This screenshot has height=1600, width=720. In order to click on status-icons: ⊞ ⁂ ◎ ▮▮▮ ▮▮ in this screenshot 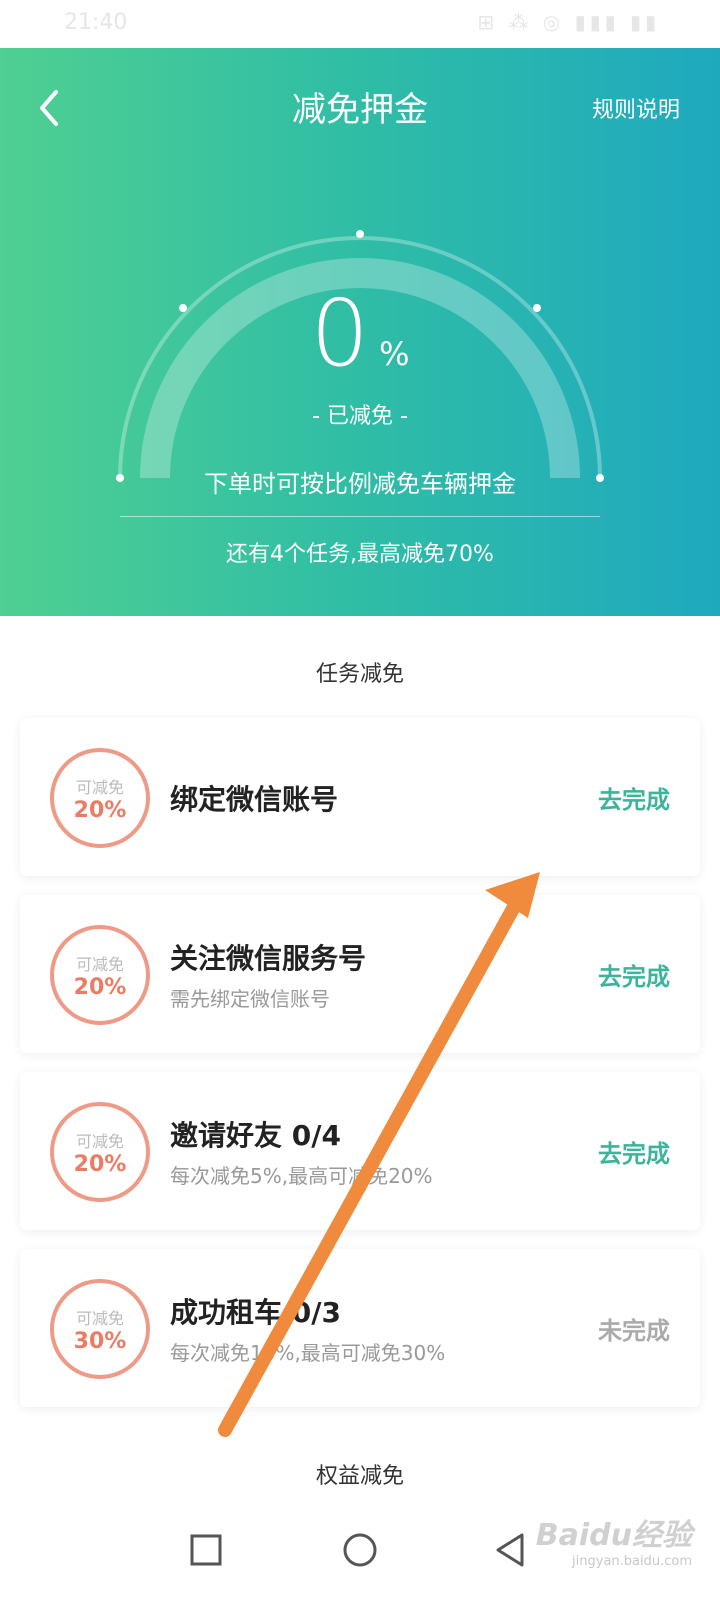, I will do `click(568, 22)`.